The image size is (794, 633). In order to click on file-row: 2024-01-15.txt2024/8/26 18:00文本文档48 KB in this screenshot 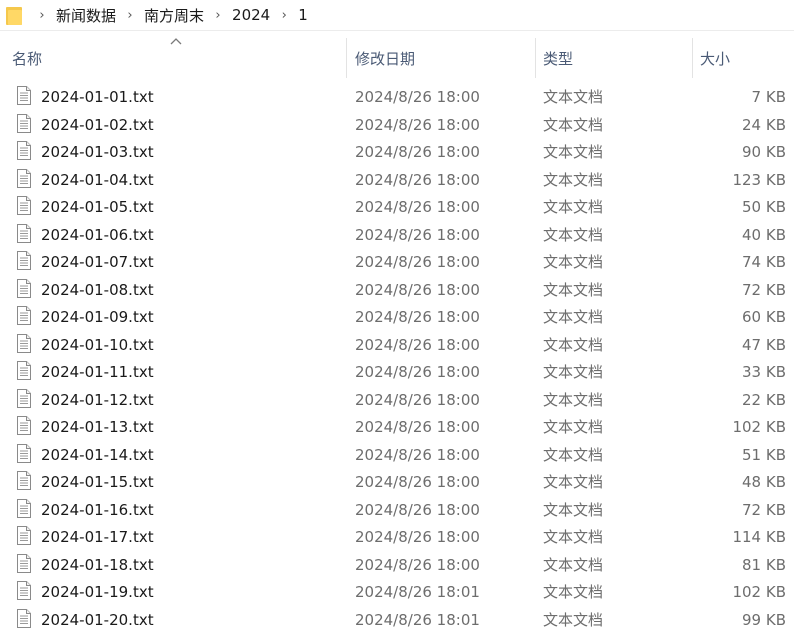, I will do `click(397, 482)`.